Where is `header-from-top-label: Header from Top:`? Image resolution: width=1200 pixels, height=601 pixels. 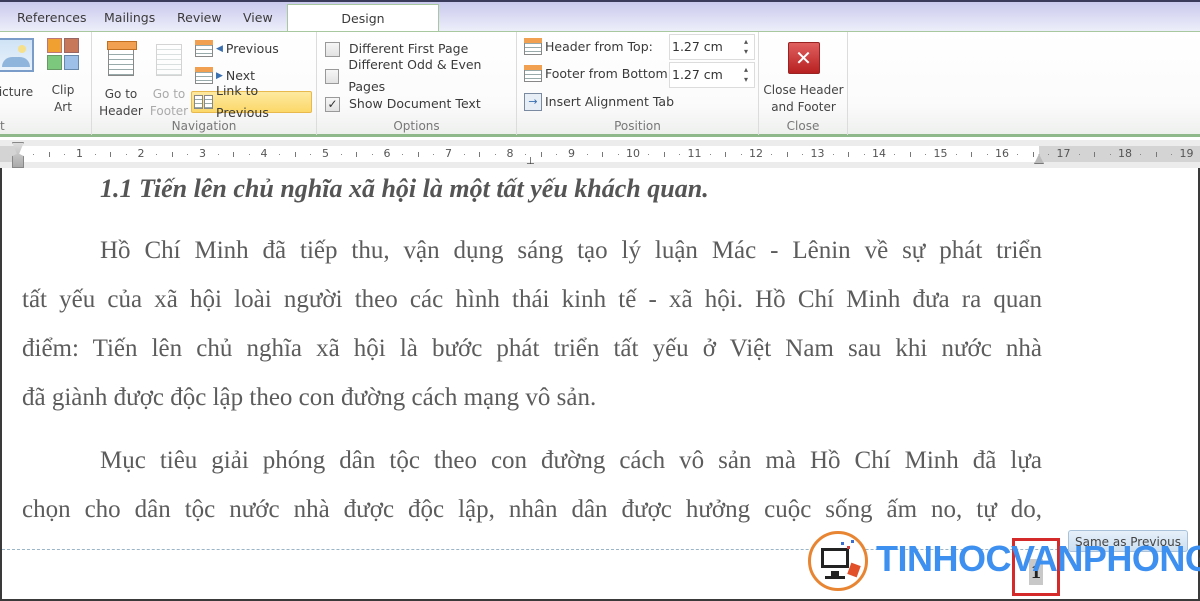 header-from-top-label: Header from Top: is located at coordinates (599, 46).